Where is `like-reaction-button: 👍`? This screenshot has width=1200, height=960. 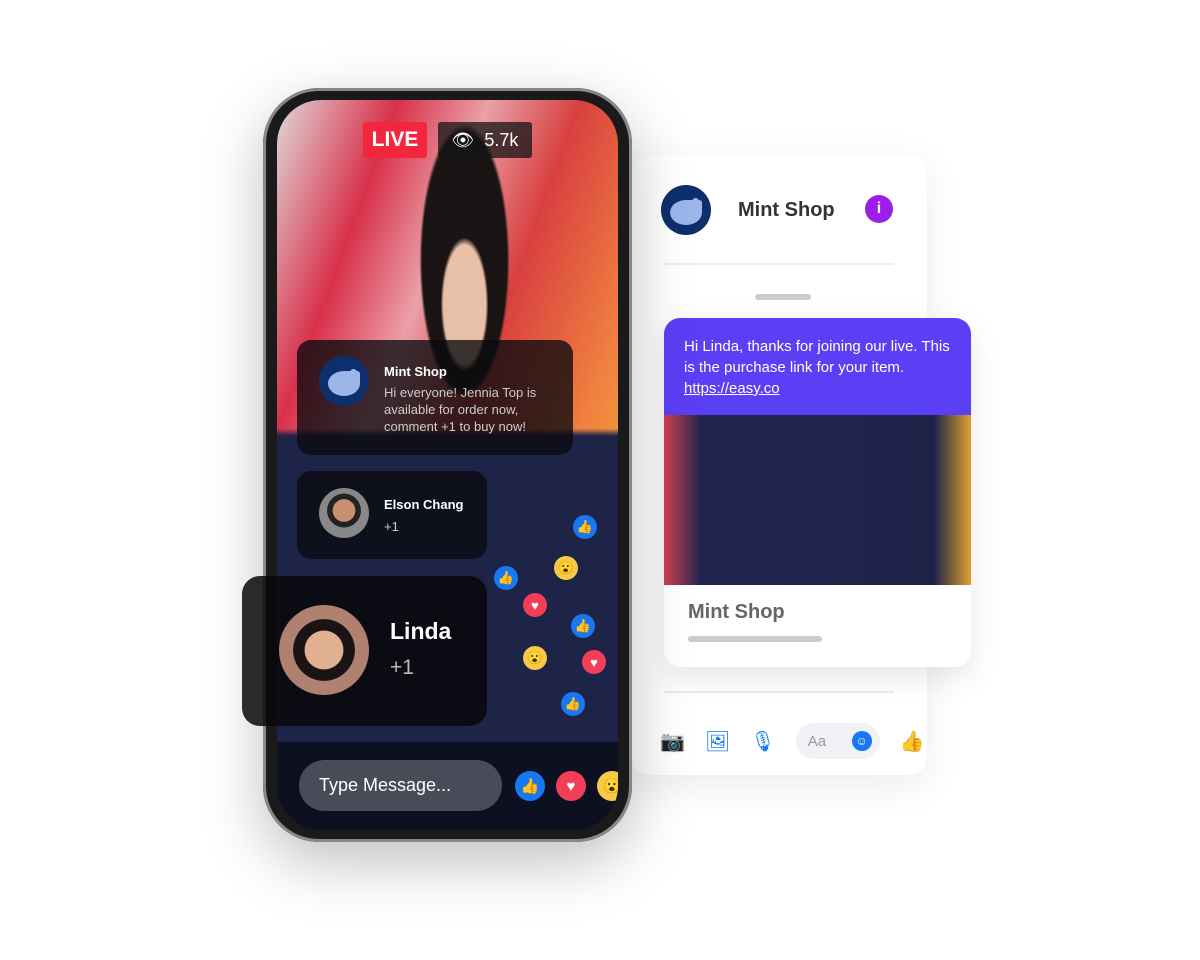 like-reaction-button: 👍 is located at coordinates (530, 786).